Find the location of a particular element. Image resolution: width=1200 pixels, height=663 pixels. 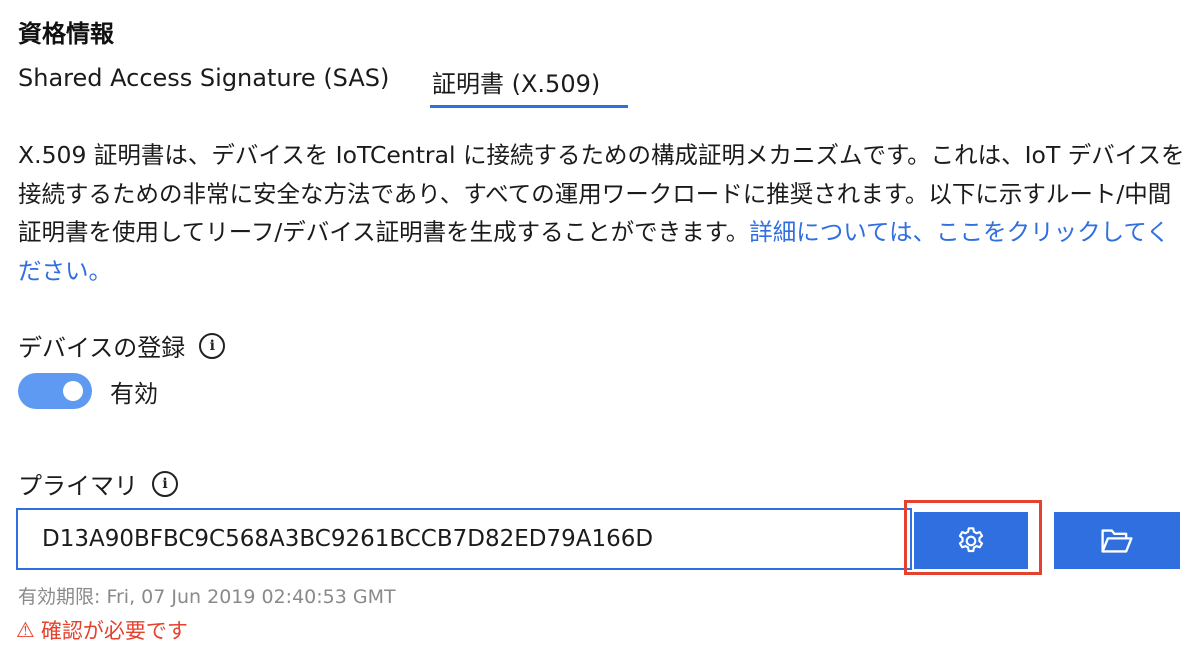

device-enrollment-toggle-row: 有効 is located at coordinates (88, 391).